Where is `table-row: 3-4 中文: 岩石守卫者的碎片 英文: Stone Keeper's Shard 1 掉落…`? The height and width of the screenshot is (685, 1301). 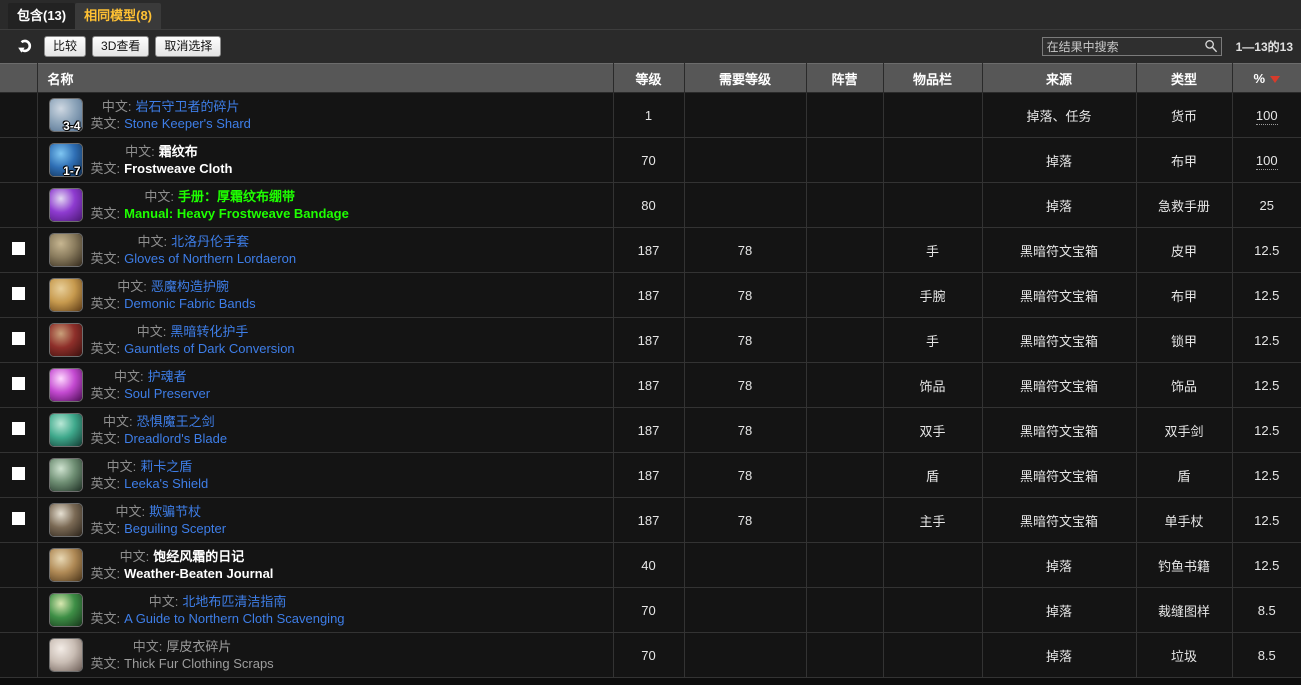
table-row: 3-4 中文: 岩石守卫者的碎片 英文: Stone Keeper's Shard 1 掉落… is located at coordinates (650, 115).